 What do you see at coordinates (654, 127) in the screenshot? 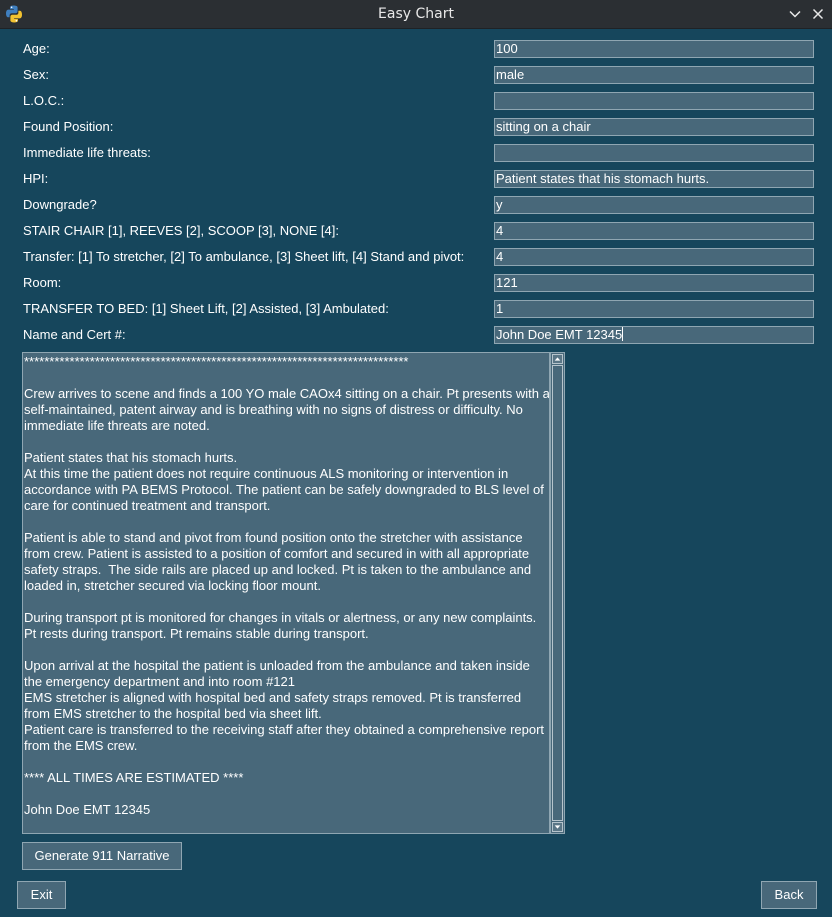
I see `found-position-input: sitting on a chair` at bounding box center [654, 127].